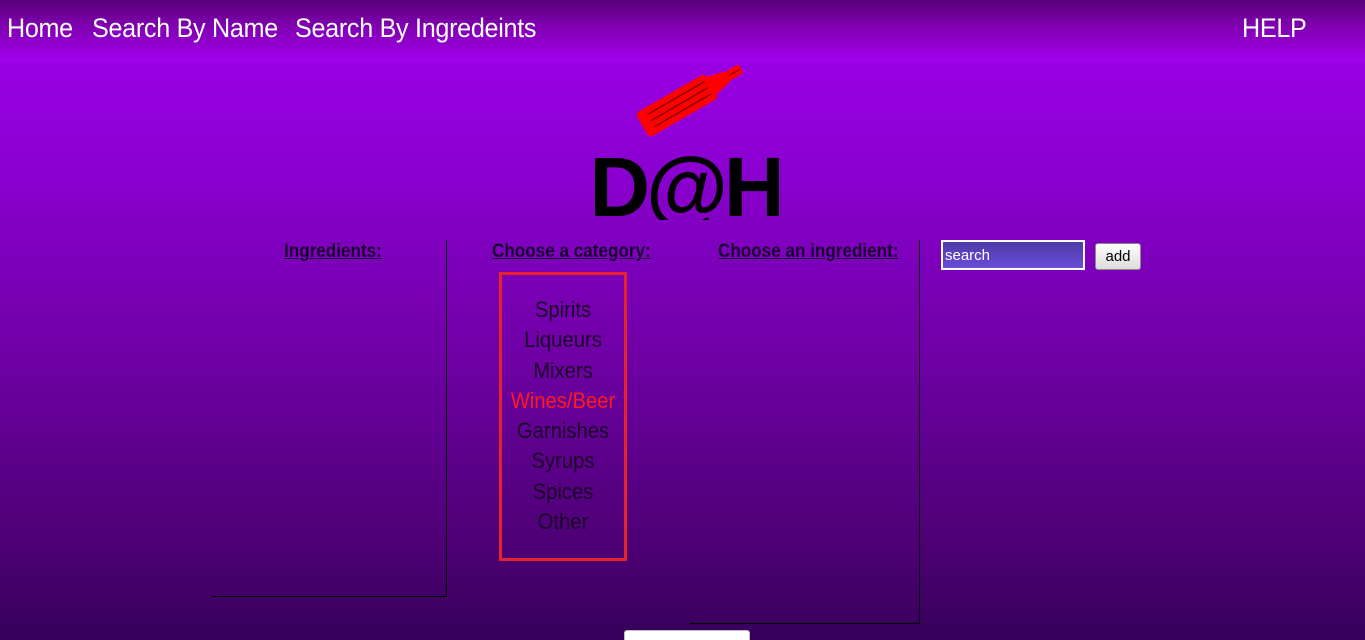  I want to click on site-logo: D@H, so click(685, 147).